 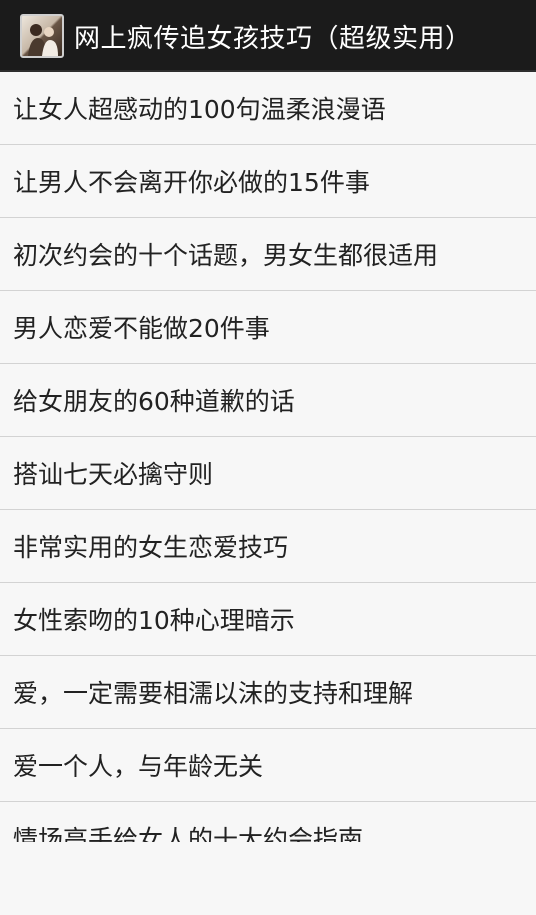 What do you see at coordinates (268, 822) in the screenshot?
I see `list-item: 情场高手给女人的十大约会指南` at bounding box center [268, 822].